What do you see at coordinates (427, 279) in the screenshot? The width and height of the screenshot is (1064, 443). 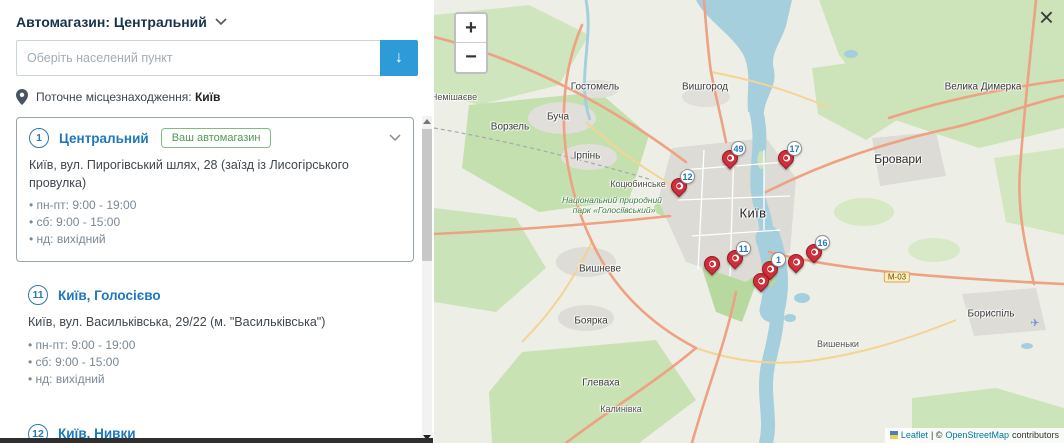 I see `vertical-scrollbar` at bounding box center [427, 279].